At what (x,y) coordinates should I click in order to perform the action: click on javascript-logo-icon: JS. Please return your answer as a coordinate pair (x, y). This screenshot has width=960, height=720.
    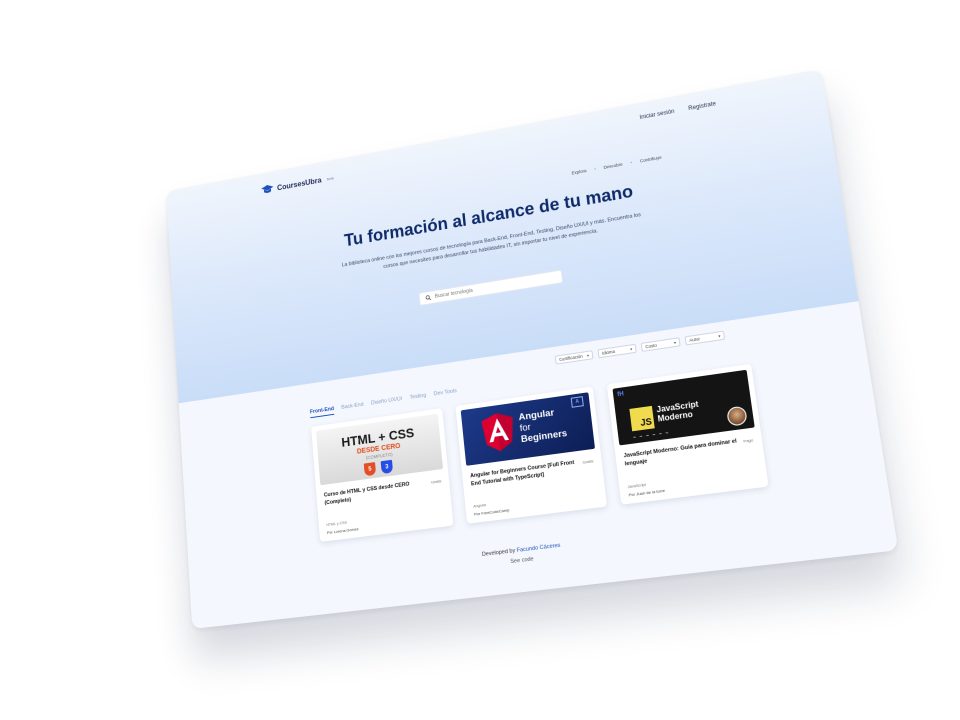
    Looking at the image, I should click on (642, 418).